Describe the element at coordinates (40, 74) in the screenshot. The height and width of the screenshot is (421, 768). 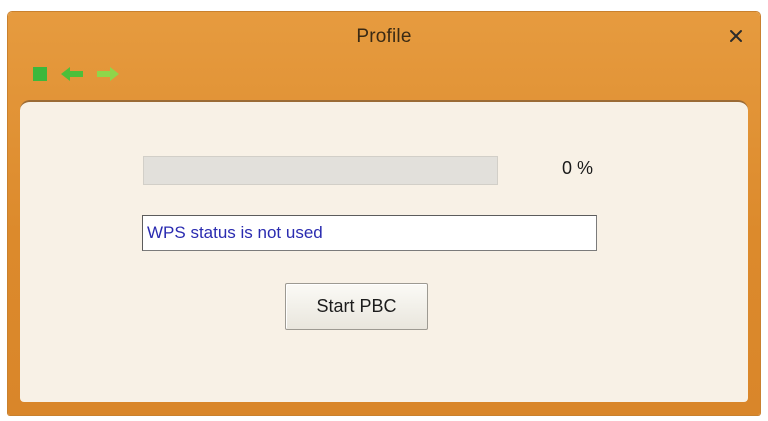
I see `stop-icon` at that location.